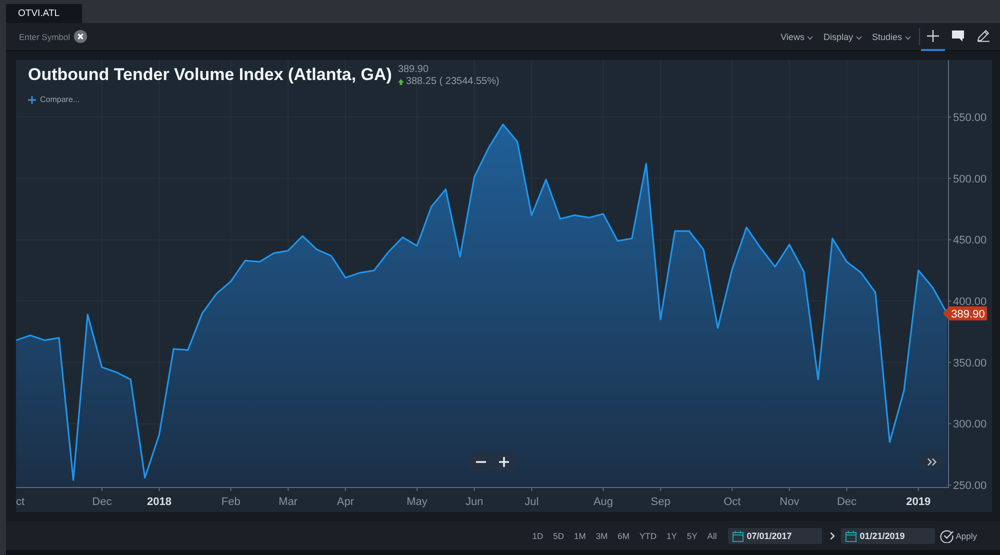  What do you see at coordinates (970, 424) in the screenshot?
I see `y-axis-label: 300.00` at bounding box center [970, 424].